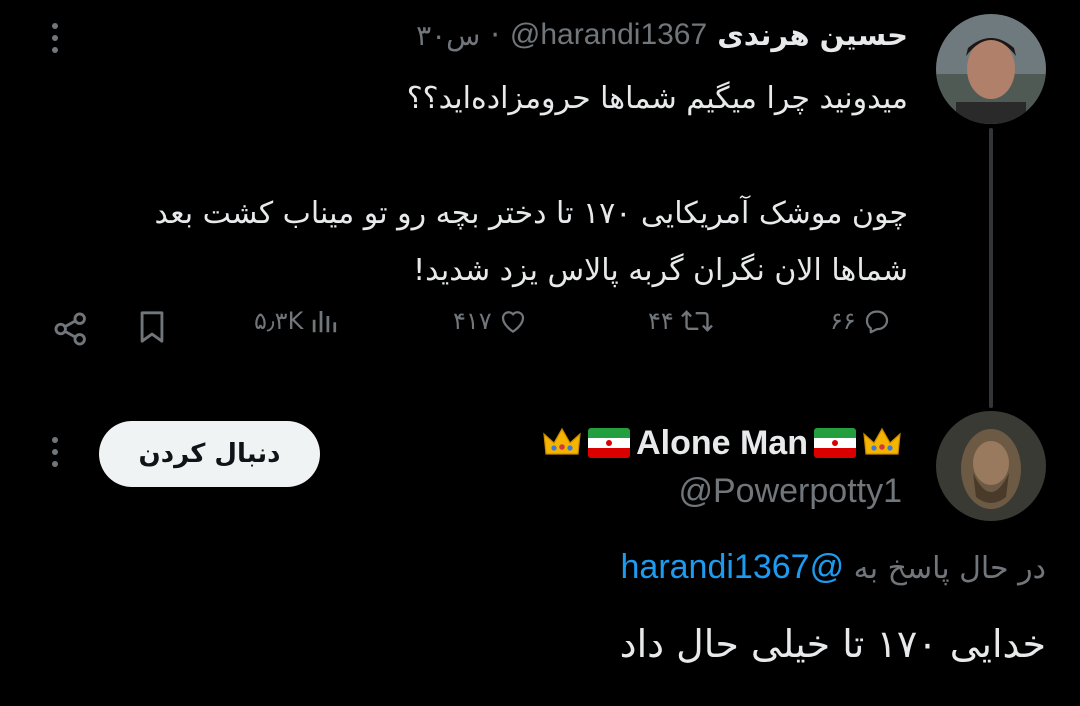 This screenshot has width=1080, height=706. I want to click on tweet-text-line: شماها الان نگران گربه پالاس یزد شدید!, so click(660, 270).